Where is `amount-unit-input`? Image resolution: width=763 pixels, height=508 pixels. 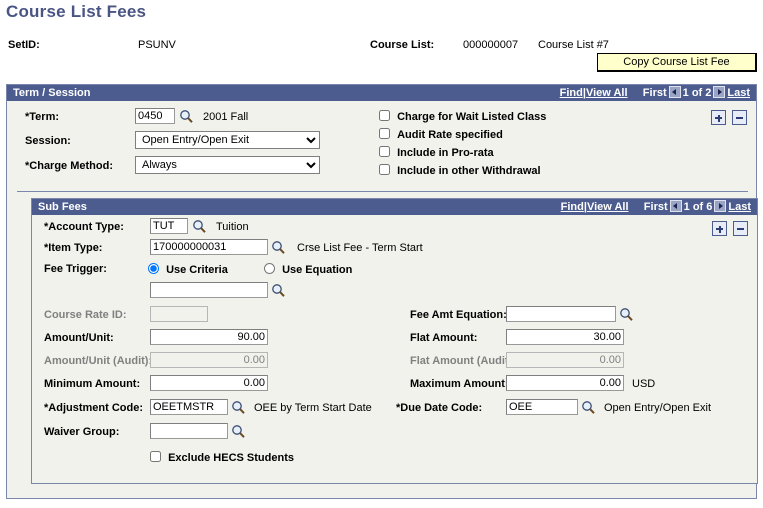
amount-unit-input is located at coordinates (209, 337).